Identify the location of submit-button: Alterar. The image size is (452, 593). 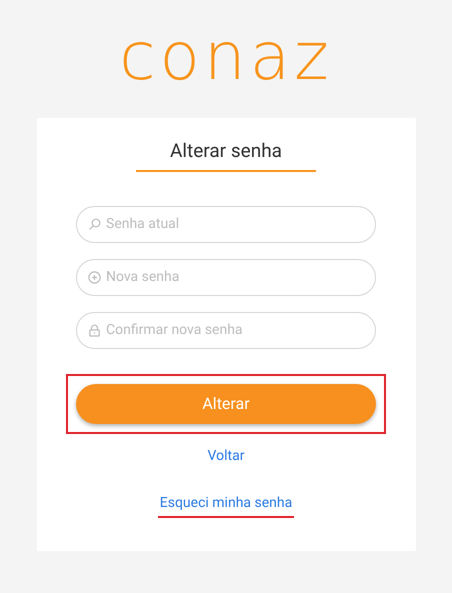
(226, 404).